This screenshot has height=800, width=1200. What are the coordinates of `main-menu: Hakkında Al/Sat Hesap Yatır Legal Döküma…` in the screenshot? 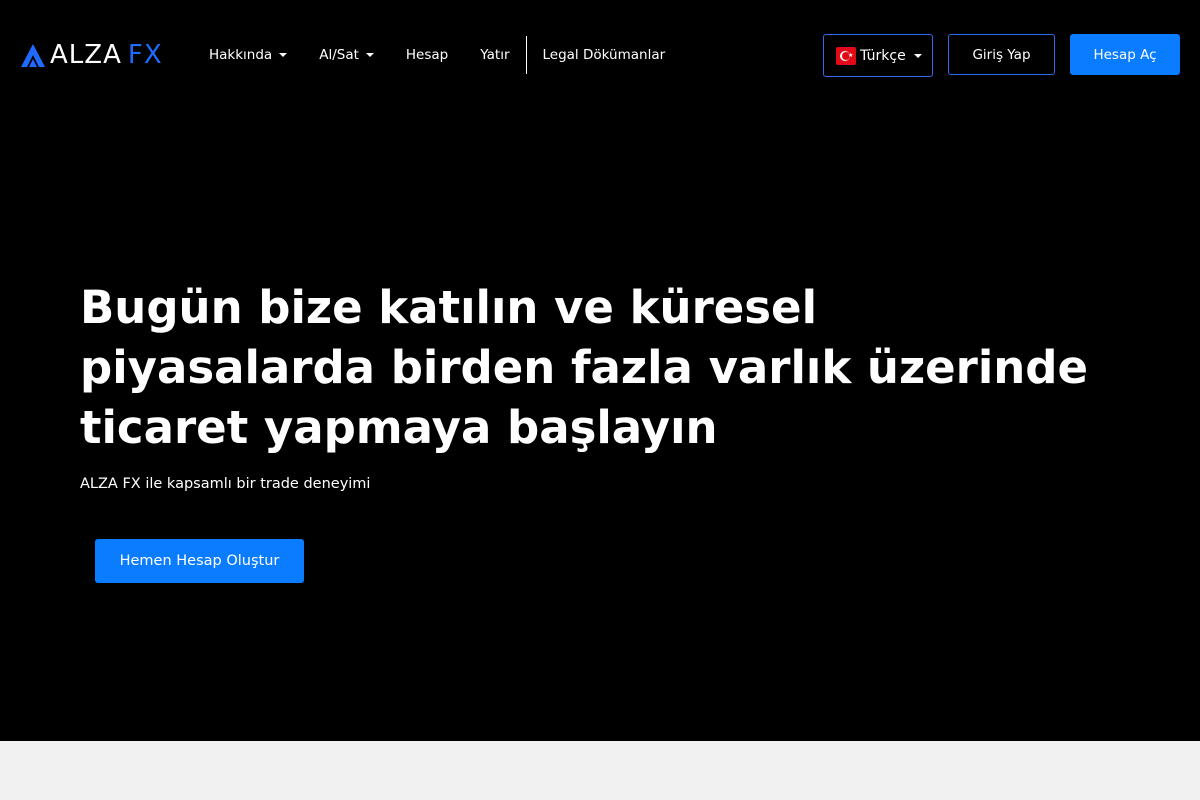 It's located at (437, 55).